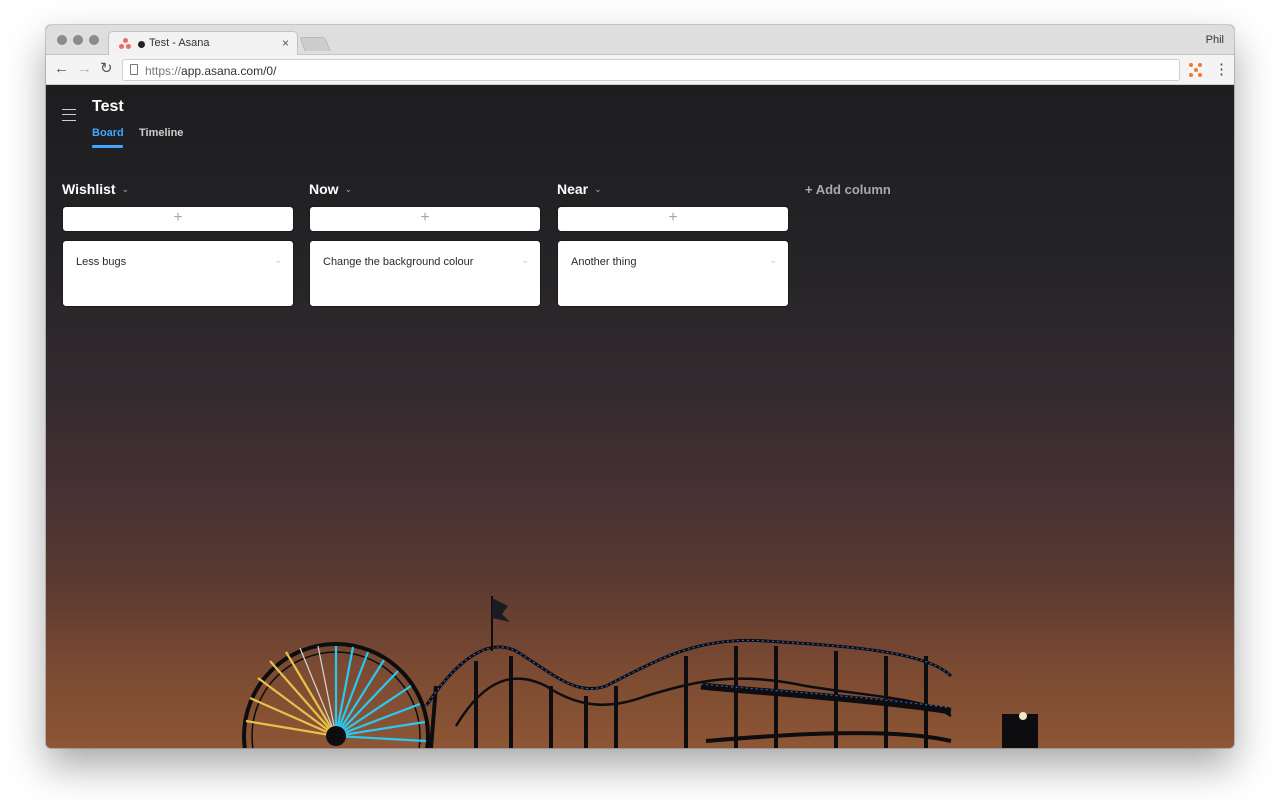 The height and width of the screenshot is (800, 1280). What do you see at coordinates (673, 273) in the screenshot?
I see `task-card: Another thing ⌄` at bounding box center [673, 273].